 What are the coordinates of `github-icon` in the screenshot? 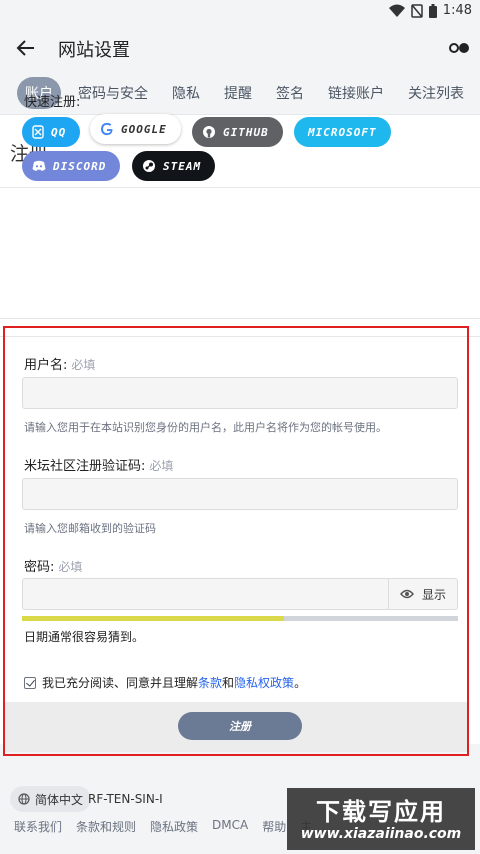 It's located at (209, 132).